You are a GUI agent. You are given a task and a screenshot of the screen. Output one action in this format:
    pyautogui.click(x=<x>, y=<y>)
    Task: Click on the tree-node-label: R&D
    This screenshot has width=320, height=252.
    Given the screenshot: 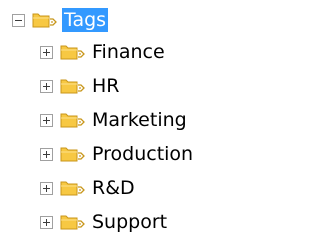 What is the action you would take?
    pyautogui.click(x=113, y=188)
    